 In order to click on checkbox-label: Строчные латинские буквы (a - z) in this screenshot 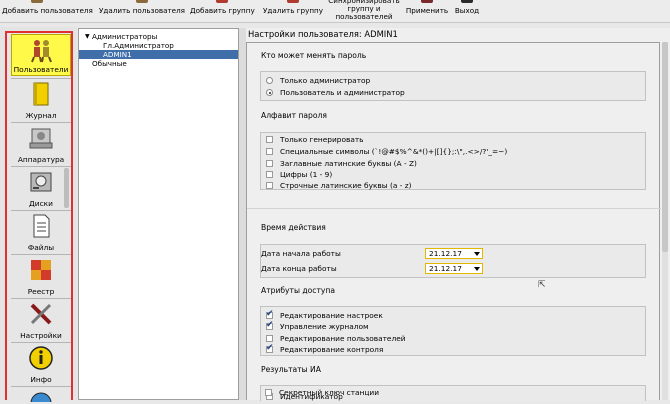, I will do `click(346, 185)`.